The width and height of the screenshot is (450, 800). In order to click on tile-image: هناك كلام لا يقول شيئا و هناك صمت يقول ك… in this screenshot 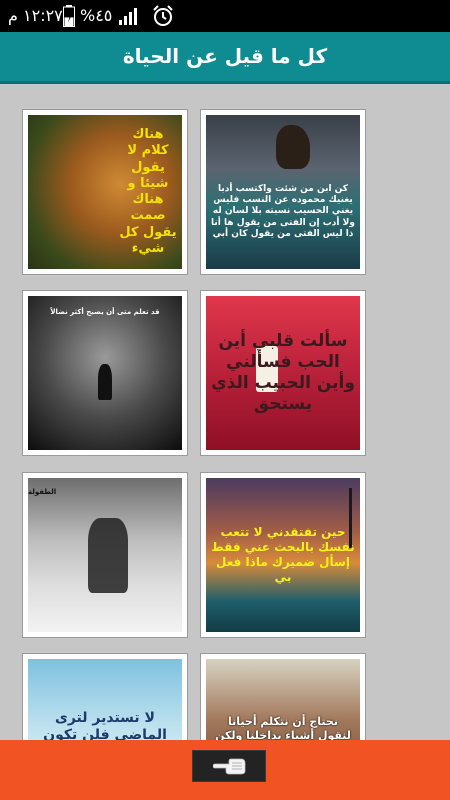, I will do `click(105, 192)`.